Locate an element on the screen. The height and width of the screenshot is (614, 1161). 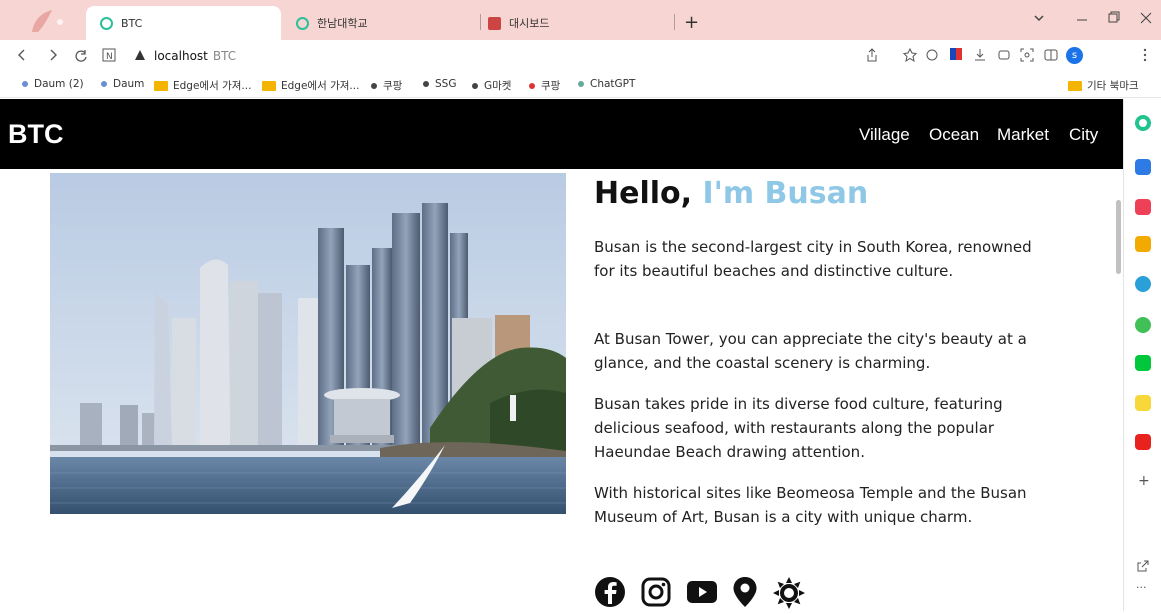
naver-home-icon: N is located at coordinates (109, 57).